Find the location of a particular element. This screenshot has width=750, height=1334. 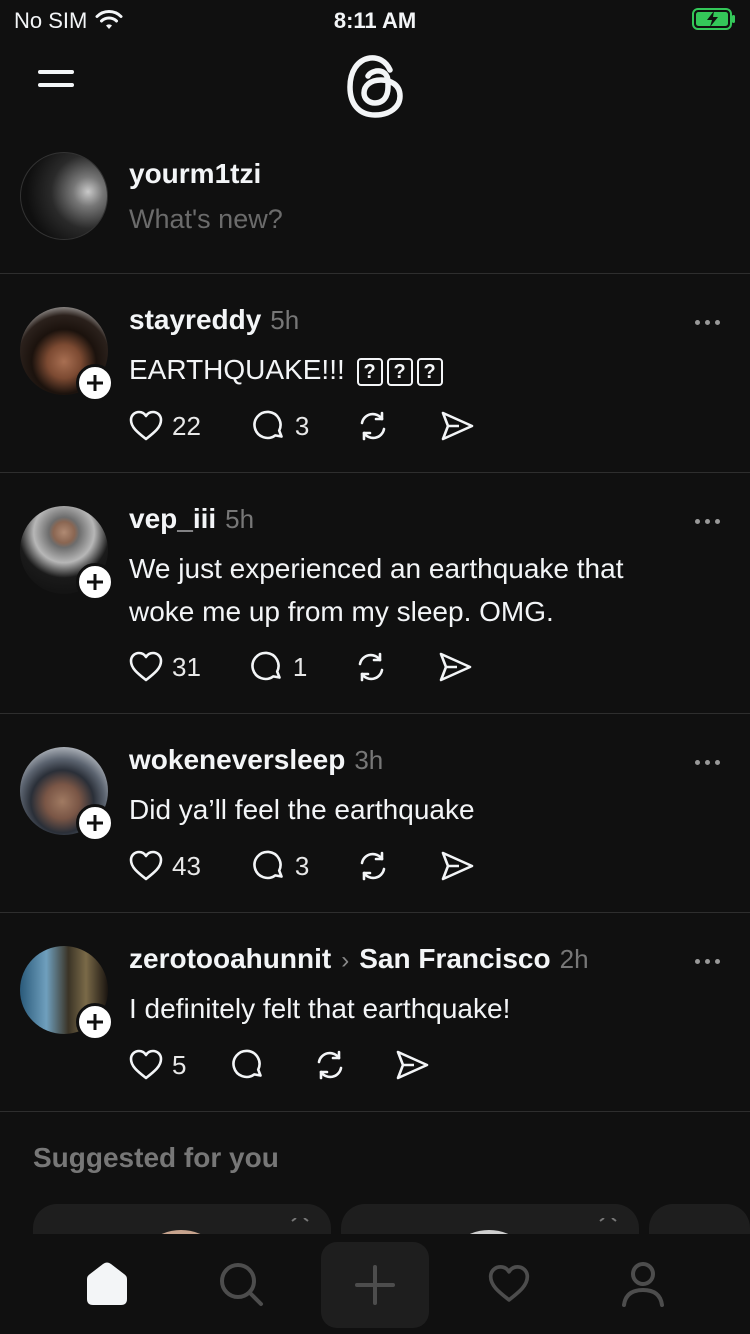

status-bar: No SIM 8:11 AM is located at coordinates (375, 20).